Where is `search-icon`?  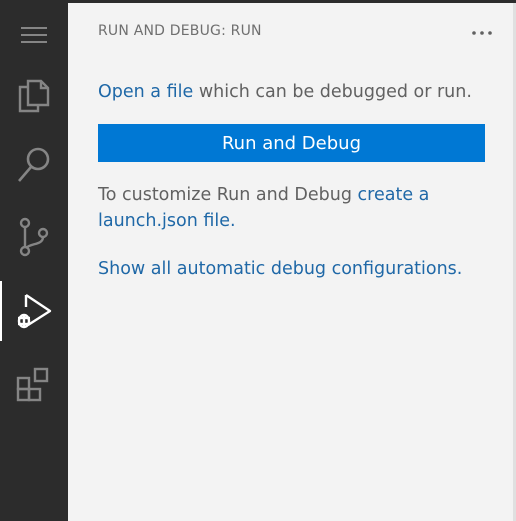 search-icon is located at coordinates (34, 165).